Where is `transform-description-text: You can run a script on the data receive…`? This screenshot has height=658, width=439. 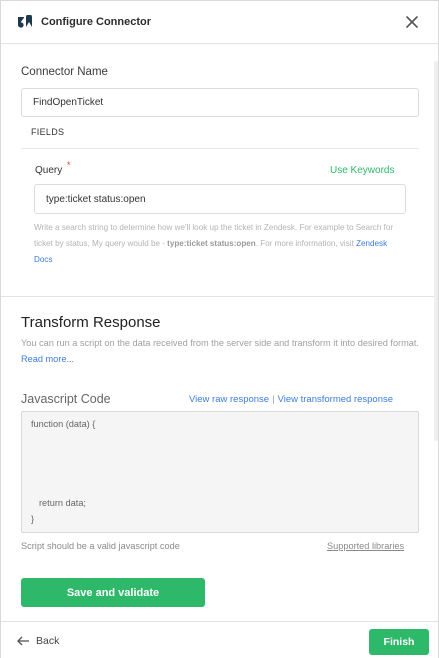
transform-description-text: You can run a script on the data receive… is located at coordinates (220, 343).